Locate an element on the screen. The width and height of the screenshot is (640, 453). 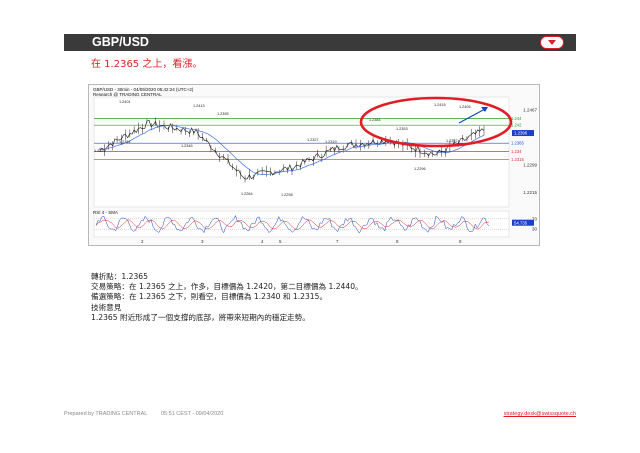
price-annotation: 1.2346 is located at coordinates (187, 146).